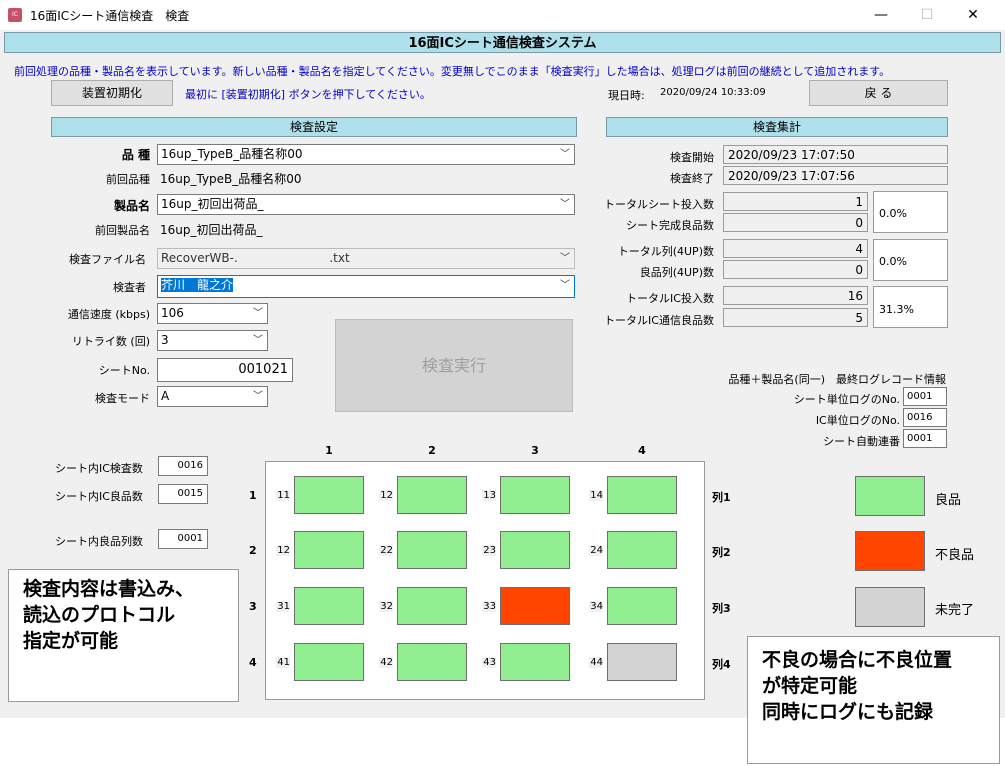  I want to click on kind-select-value: 16up_TypeB_品種名称00, so click(232, 154).